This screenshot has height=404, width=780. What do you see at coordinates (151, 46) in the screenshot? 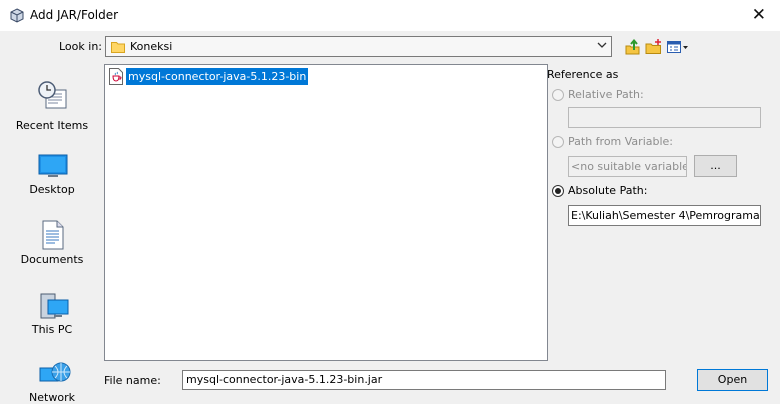
I see `look-in-value: Koneksi` at bounding box center [151, 46].